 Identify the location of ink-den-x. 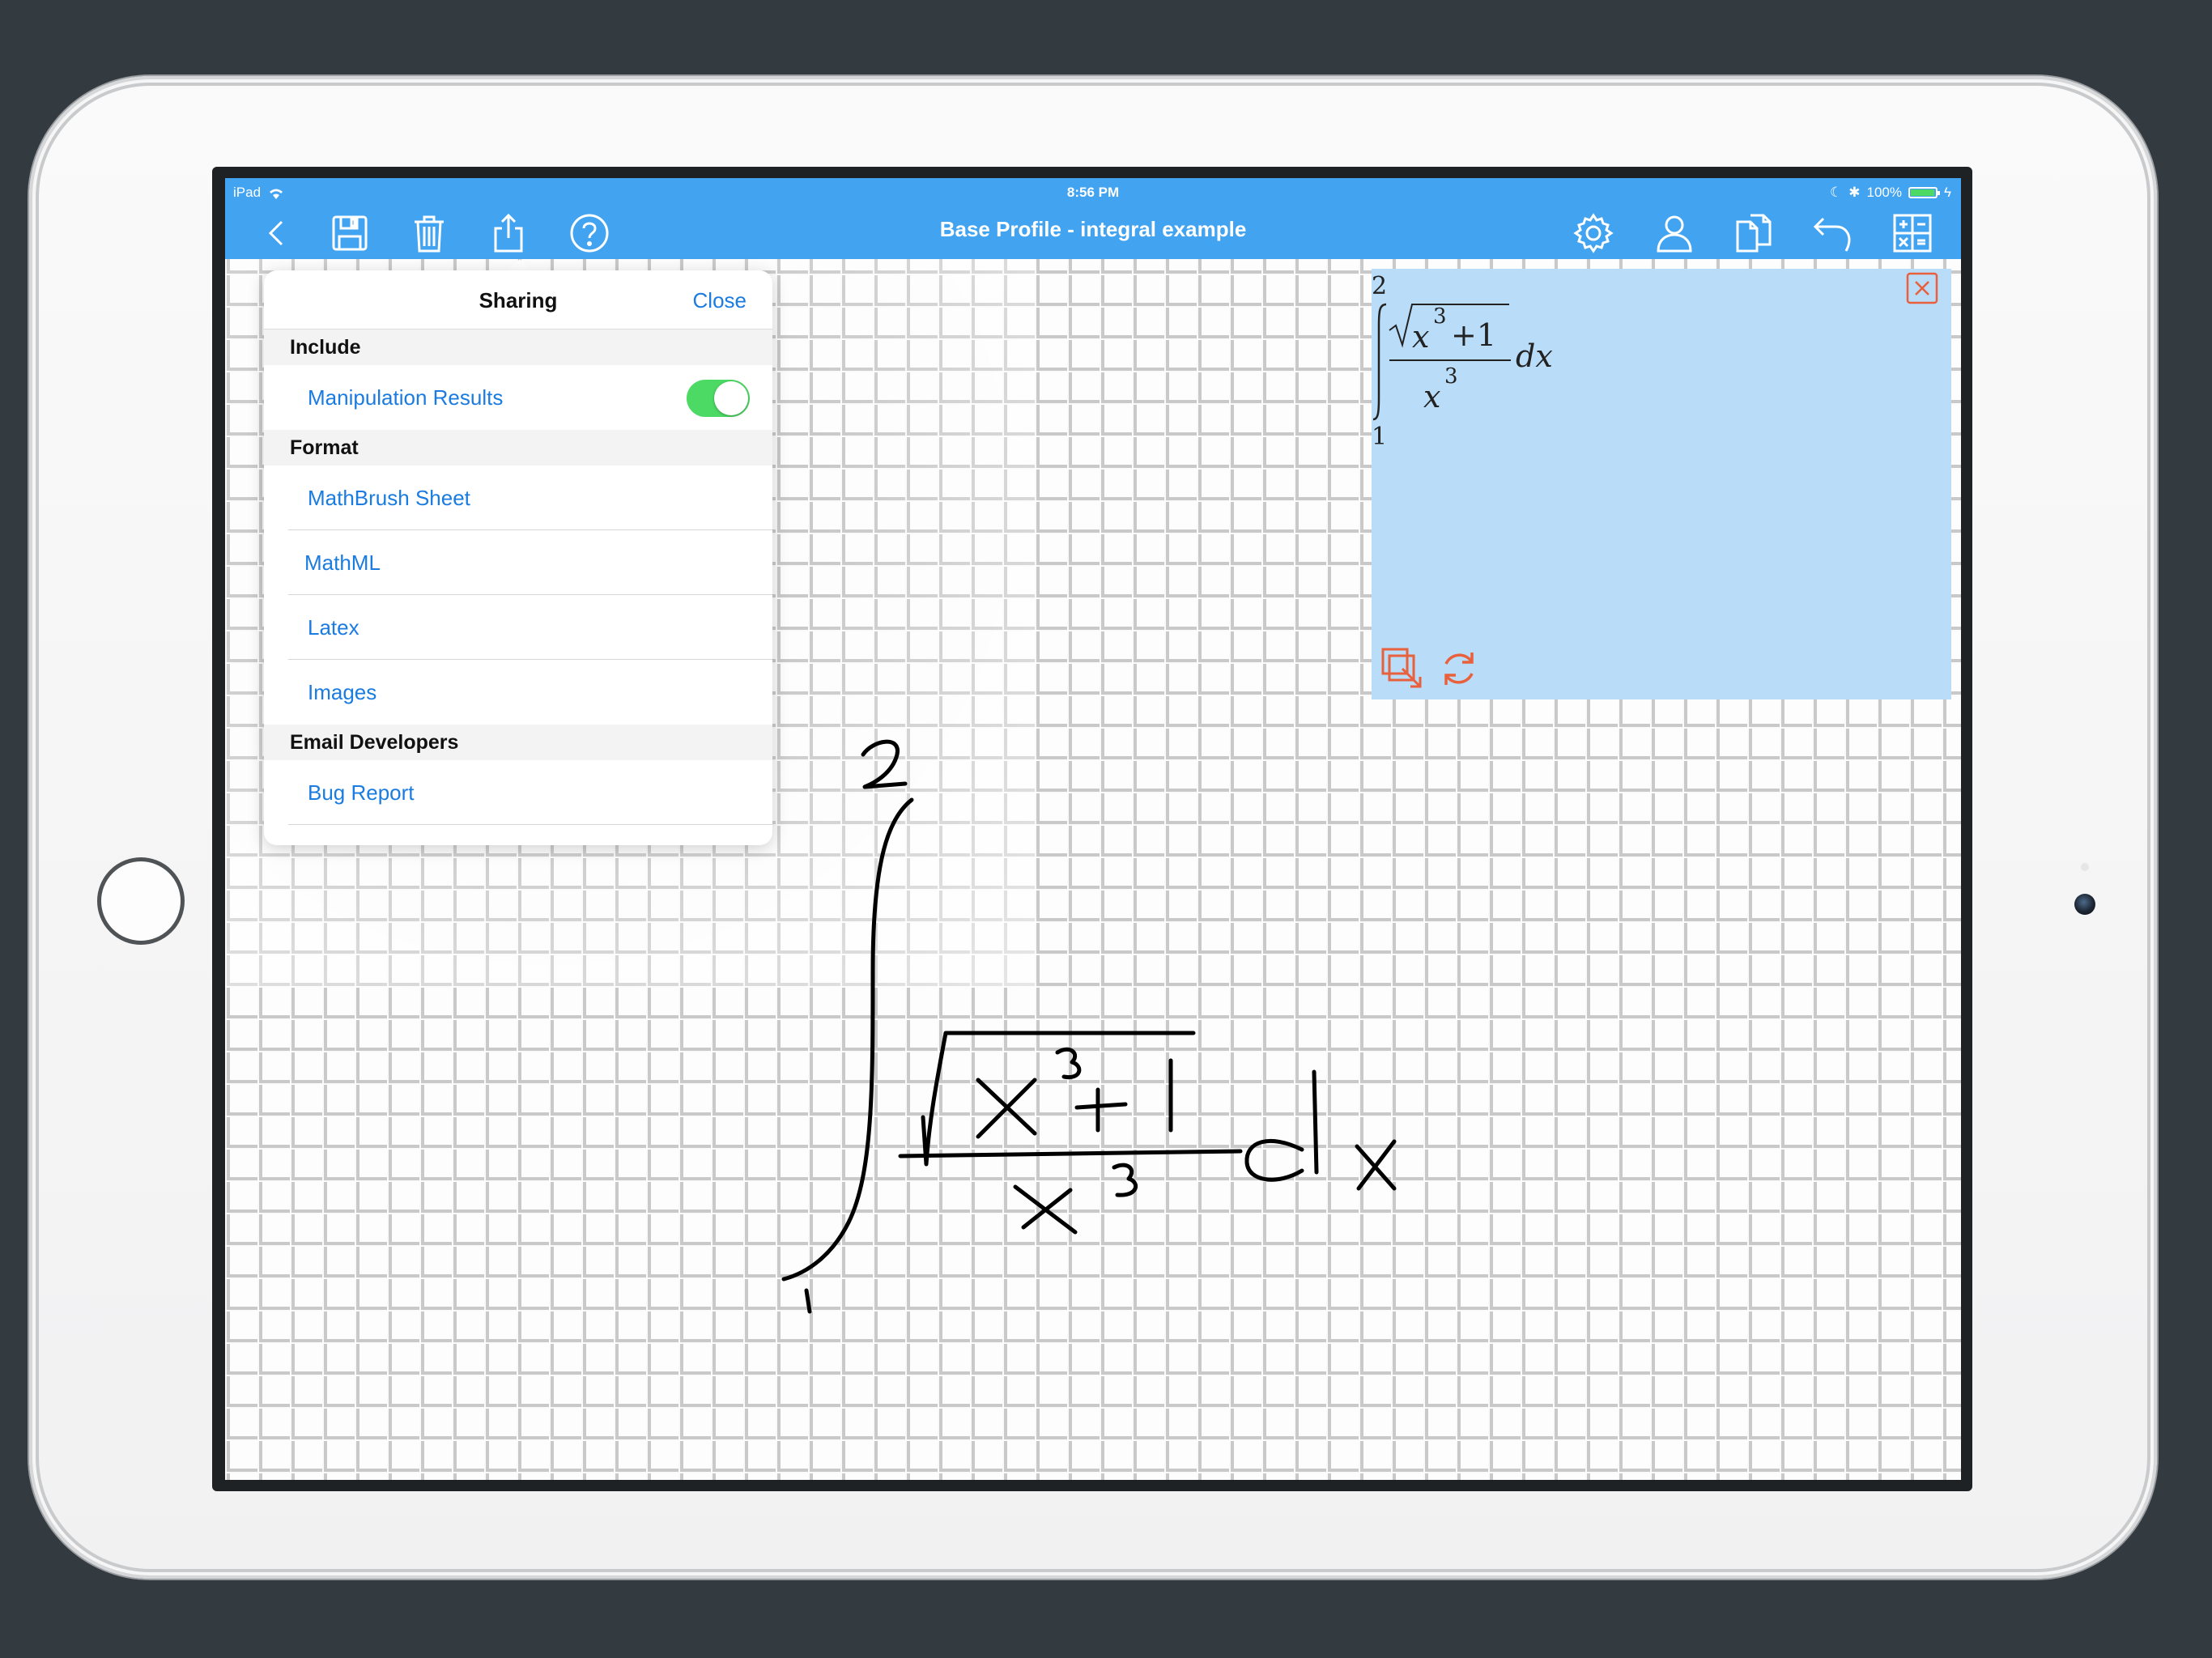
(1045, 1209).